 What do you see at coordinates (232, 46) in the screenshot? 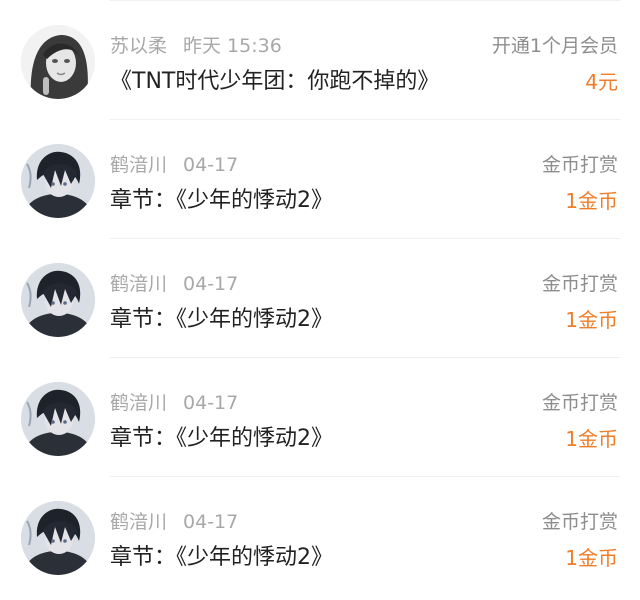
I see `record-time: 昨天 15:36` at bounding box center [232, 46].